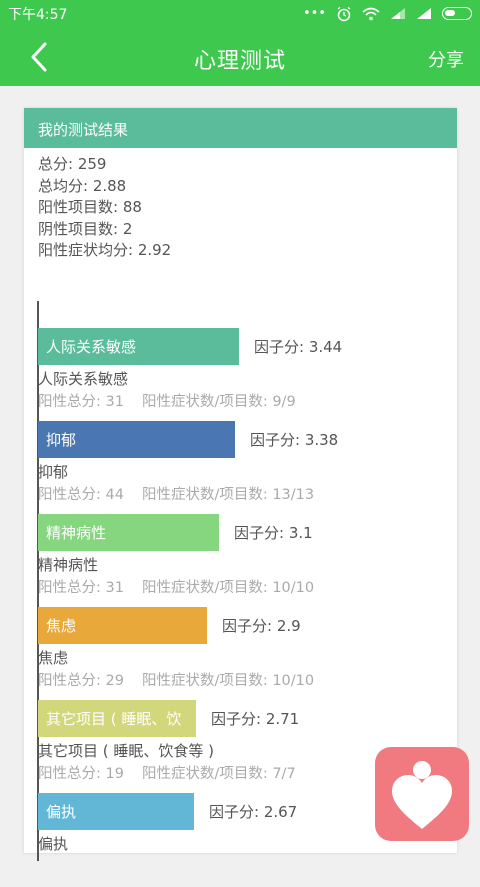 This screenshot has width=480, height=887. What do you see at coordinates (105, 250) in the screenshot?
I see `summary-positive-average: 阳性症状均分: 2.92` at bounding box center [105, 250].